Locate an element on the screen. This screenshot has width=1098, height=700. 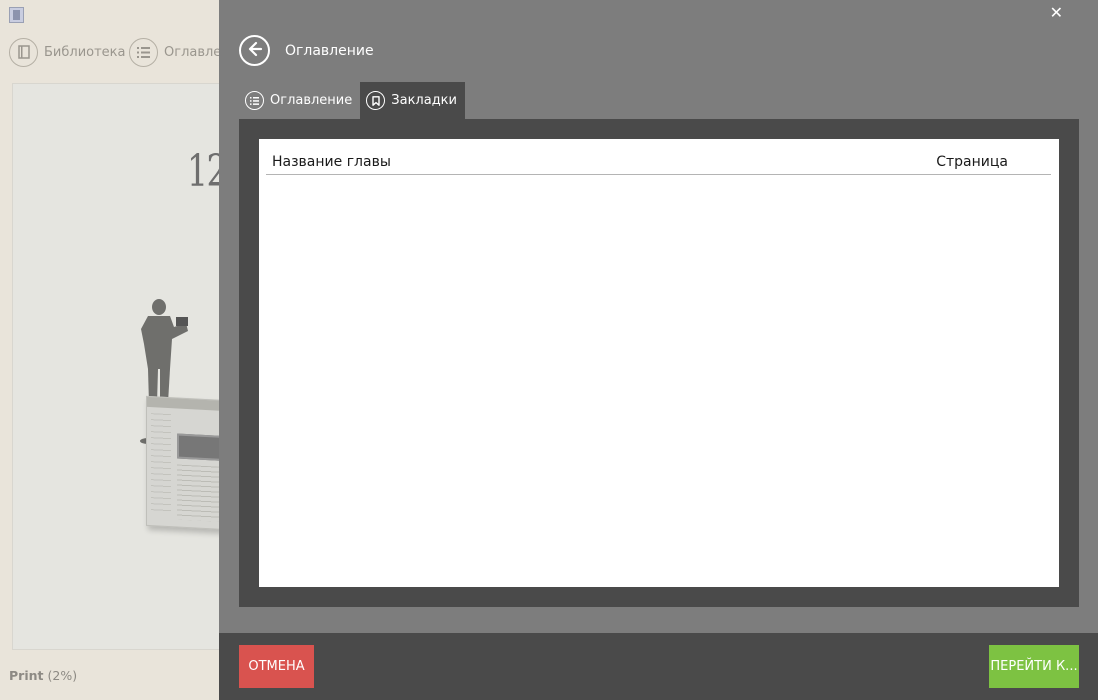
toc-button: Оглавлен is located at coordinates (179, 52).